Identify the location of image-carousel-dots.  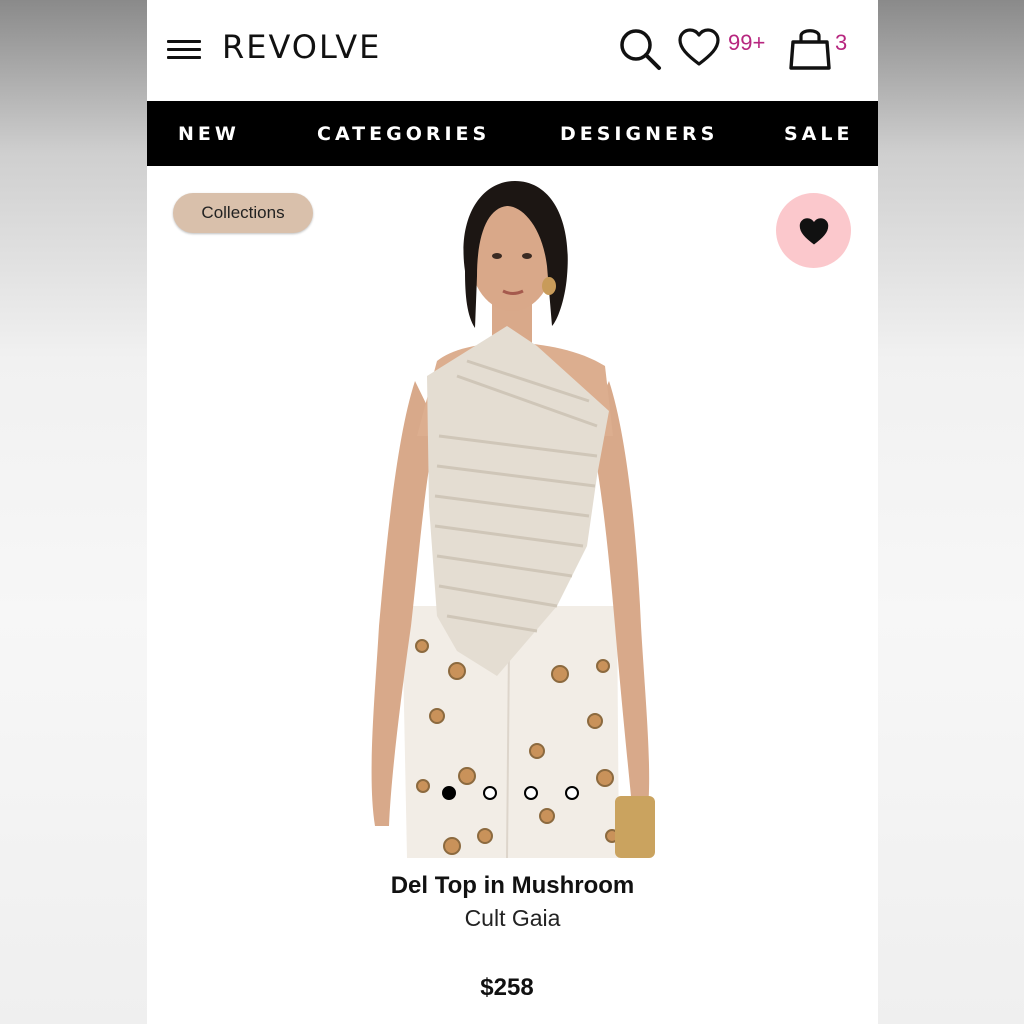
(517, 793).